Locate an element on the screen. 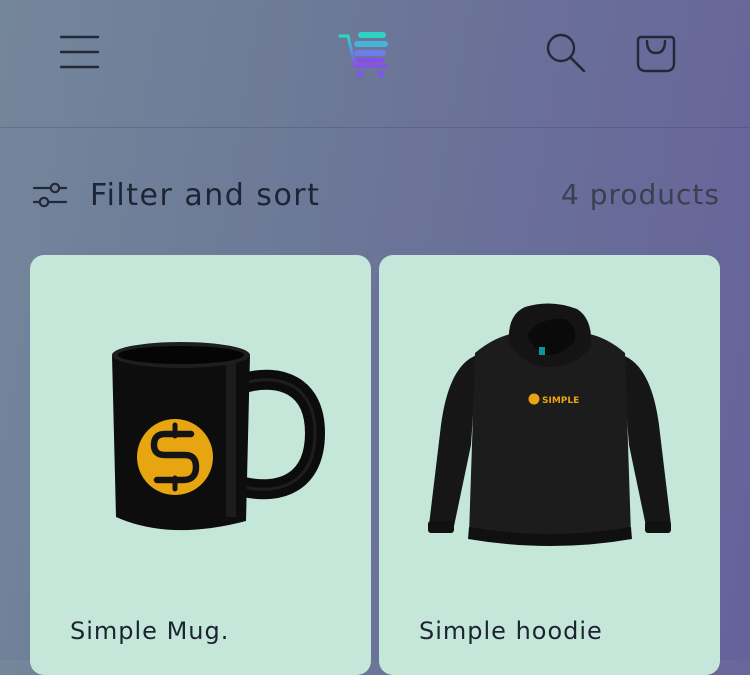 The width and height of the screenshot is (750, 675). header-divider is located at coordinates (375, 127).